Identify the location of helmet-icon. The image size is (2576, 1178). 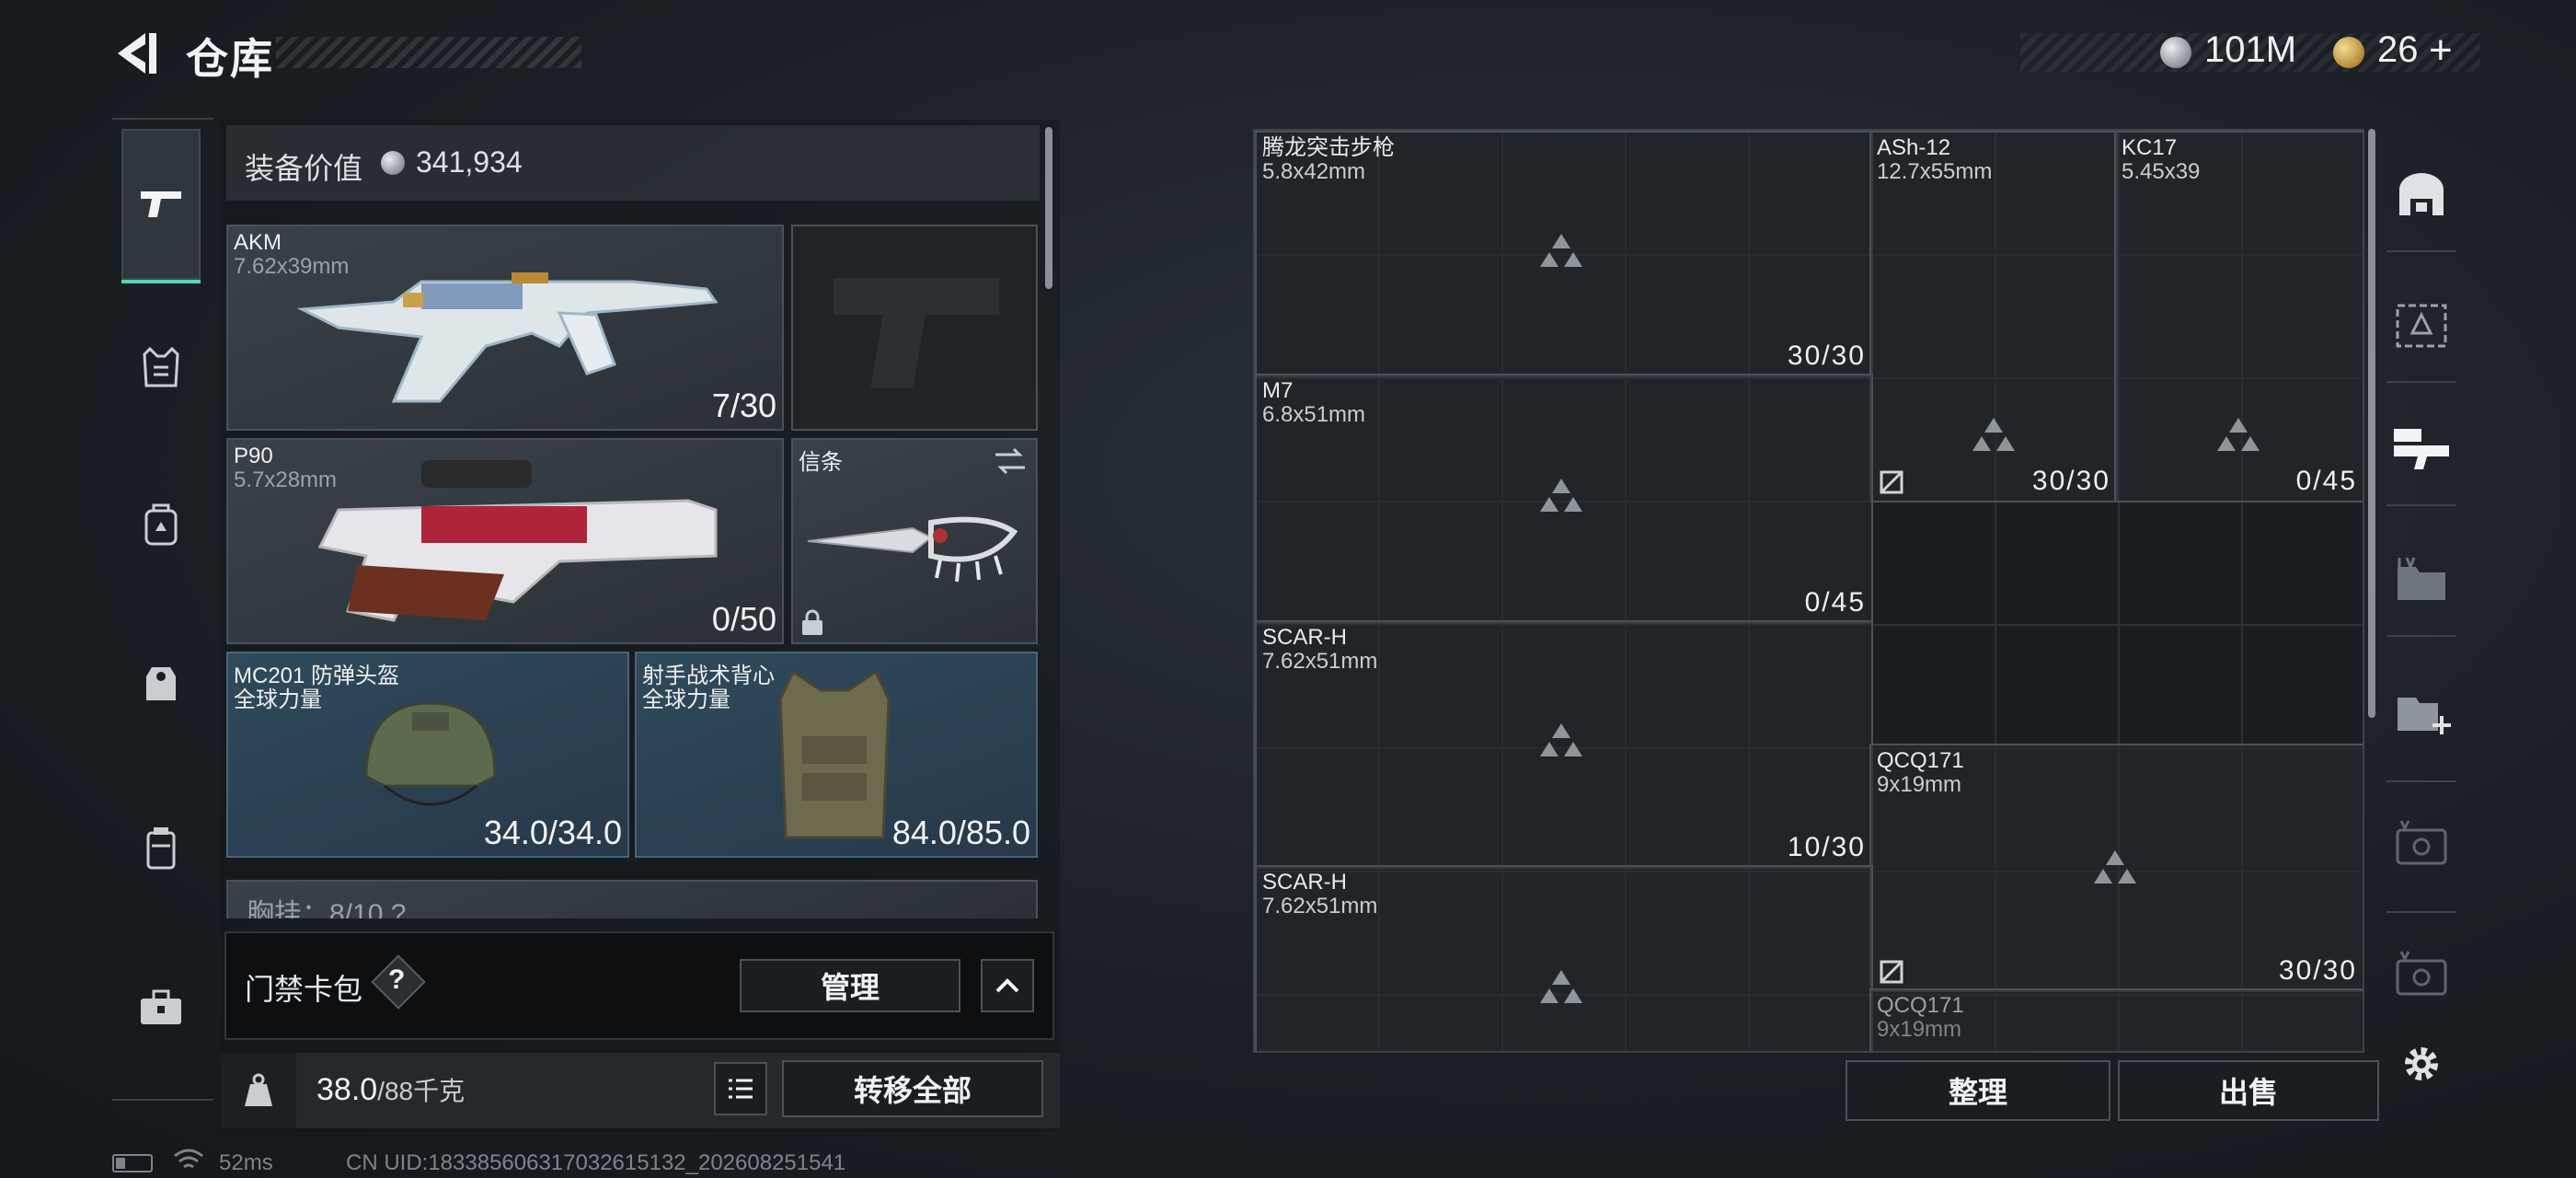
(430, 753).